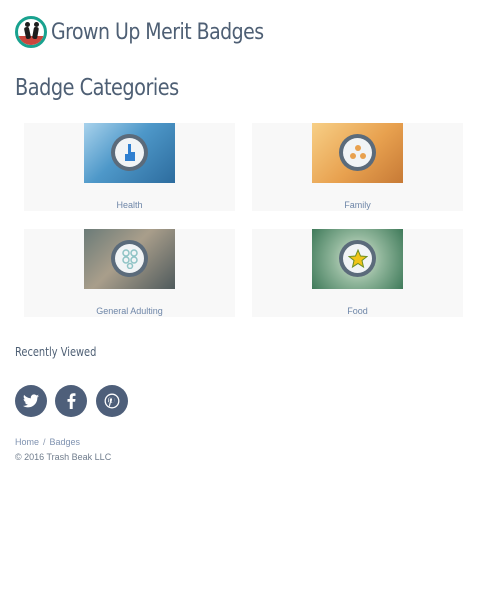  I want to click on breadcrumb-badges-link: Badges, so click(65, 442).